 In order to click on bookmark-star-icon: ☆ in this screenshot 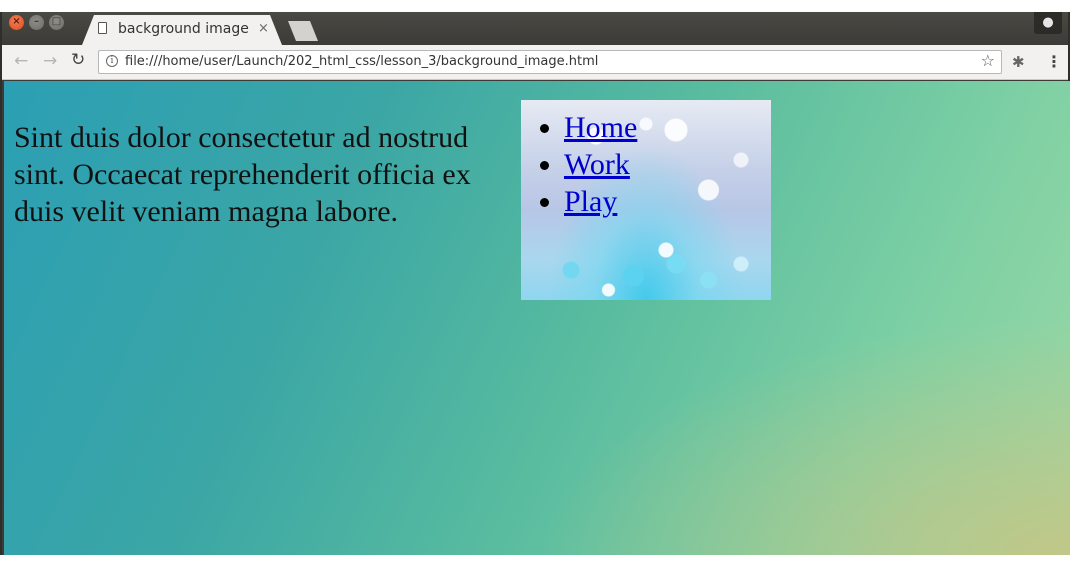, I will do `click(988, 60)`.